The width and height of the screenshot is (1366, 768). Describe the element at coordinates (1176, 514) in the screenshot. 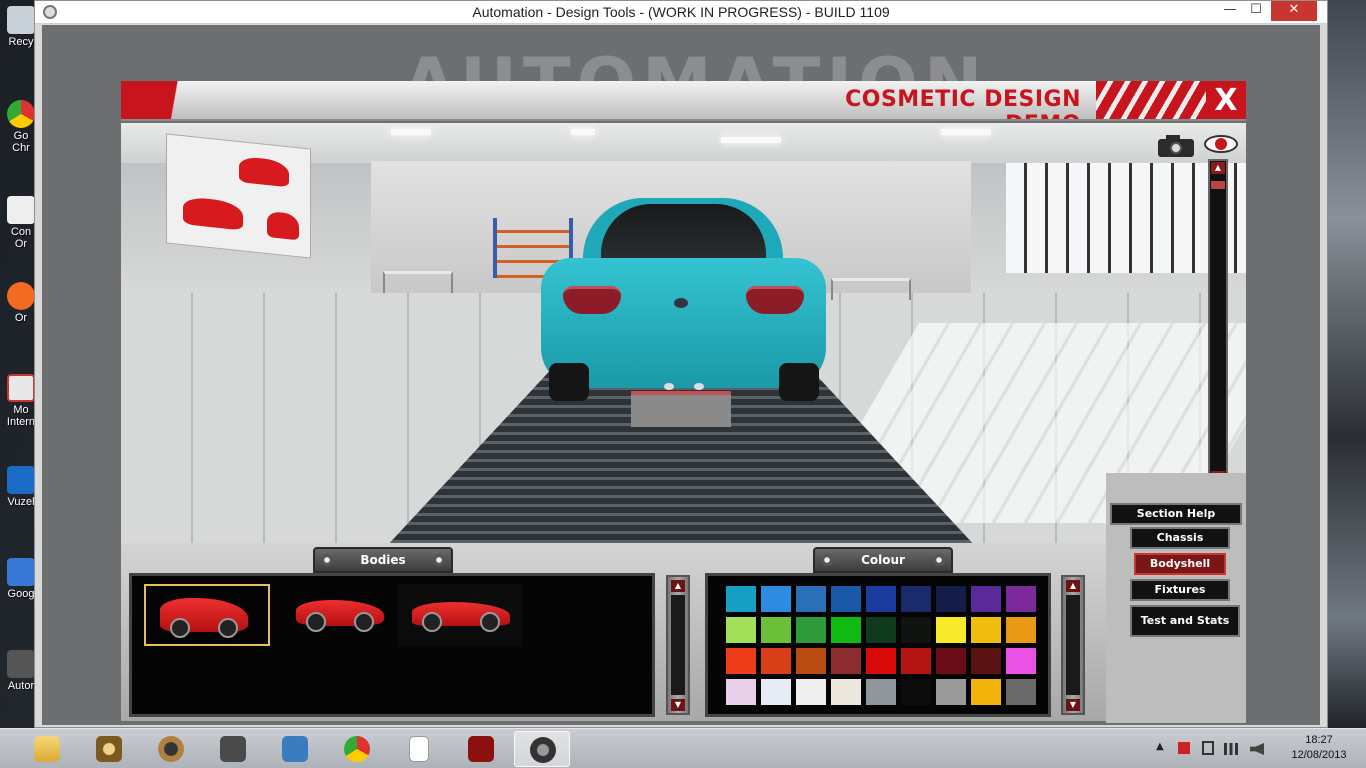

I see `section-help-button: Section Help` at that location.